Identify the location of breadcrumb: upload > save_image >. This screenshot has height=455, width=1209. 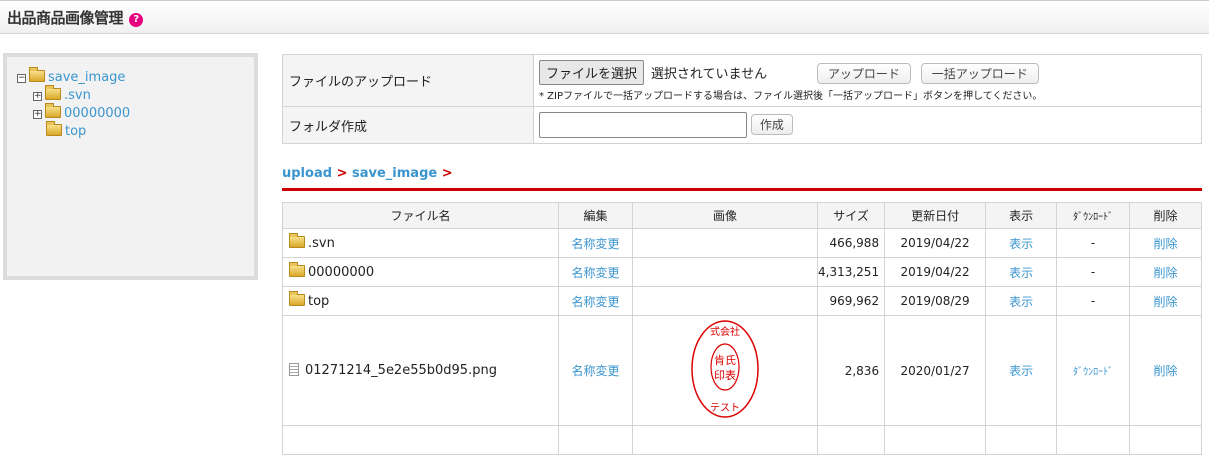
(367, 173).